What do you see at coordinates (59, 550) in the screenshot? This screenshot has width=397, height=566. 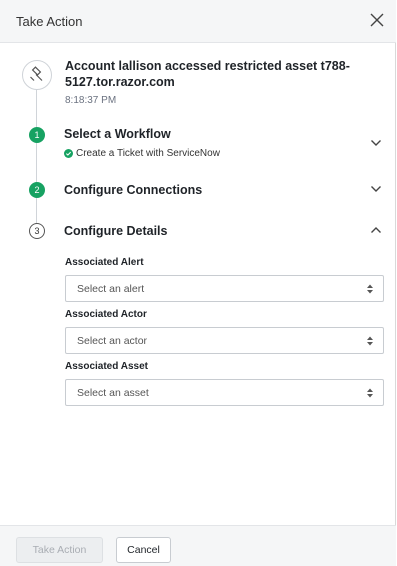 I see `take-action-button: Take Action` at bounding box center [59, 550].